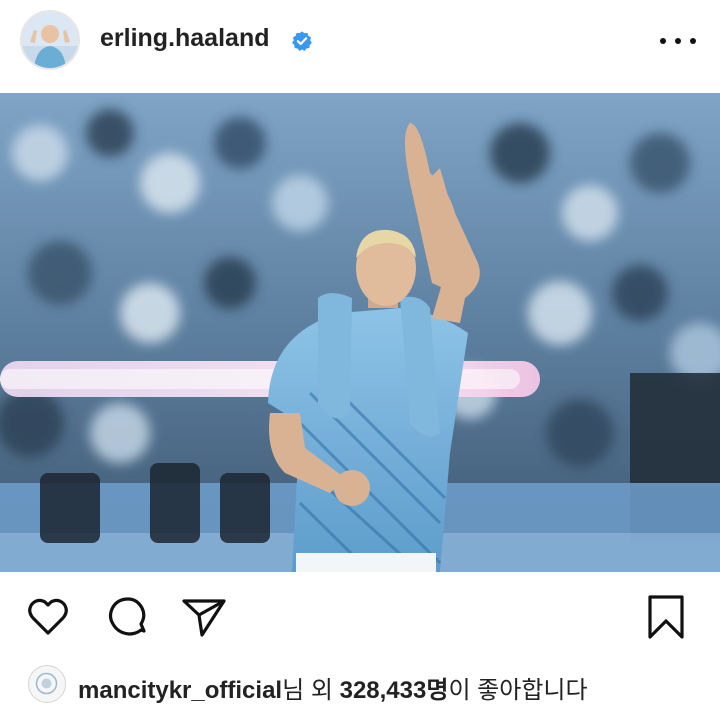  I want to click on profile-avatar, so click(50, 40).